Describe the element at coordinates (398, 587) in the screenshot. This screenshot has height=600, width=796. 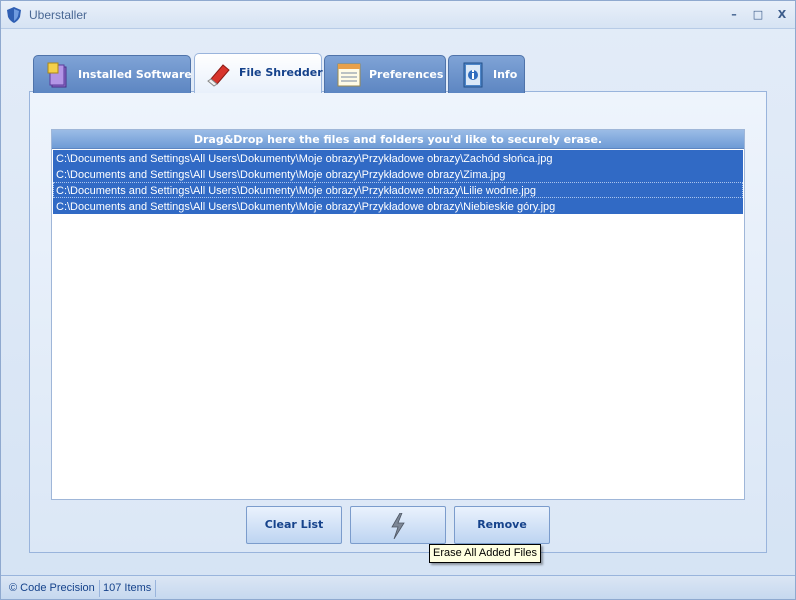
I see `status-bar: © Code Precision 107 Items` at that location.